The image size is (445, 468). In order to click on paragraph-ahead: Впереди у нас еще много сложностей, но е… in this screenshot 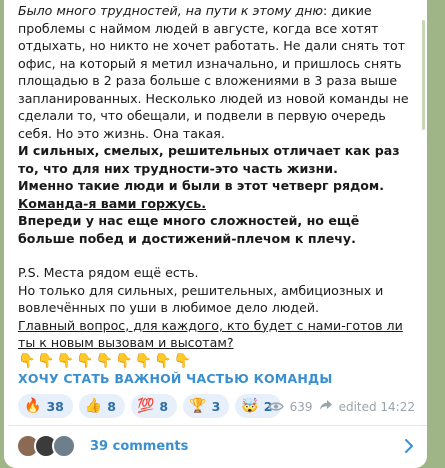, I will do `click(189, 229)`.